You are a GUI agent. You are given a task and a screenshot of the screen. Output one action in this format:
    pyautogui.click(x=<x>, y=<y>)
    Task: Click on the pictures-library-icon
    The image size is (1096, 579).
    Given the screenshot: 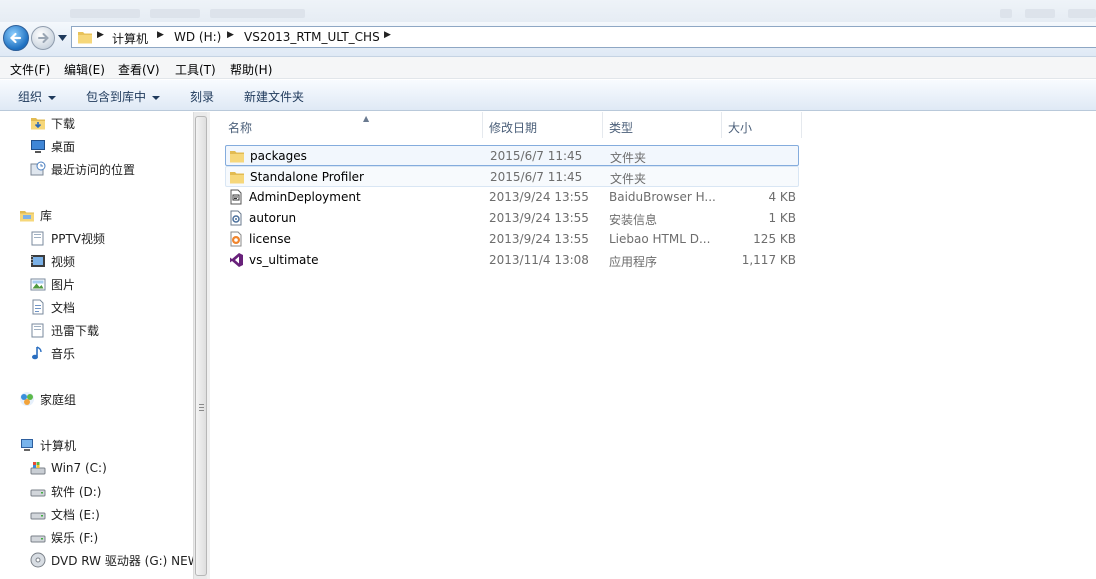 What is the action you would take?
    pyautogui.click(x=38, y=284)
    